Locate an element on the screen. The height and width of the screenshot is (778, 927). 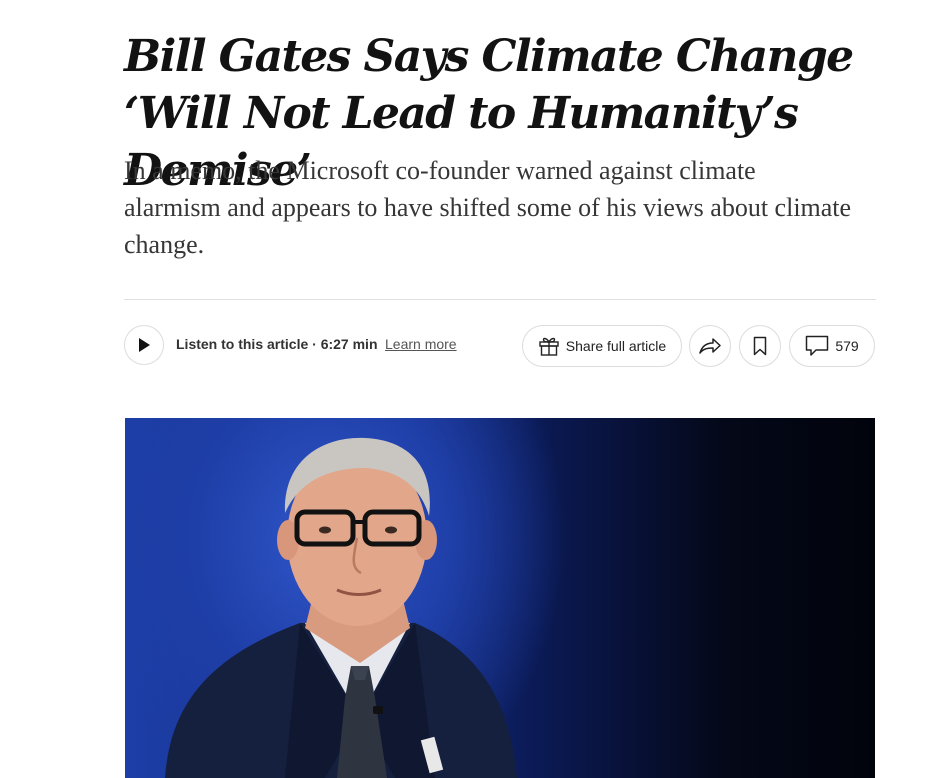
learn-more-link: Learn more is located at coordinates (421, 344).